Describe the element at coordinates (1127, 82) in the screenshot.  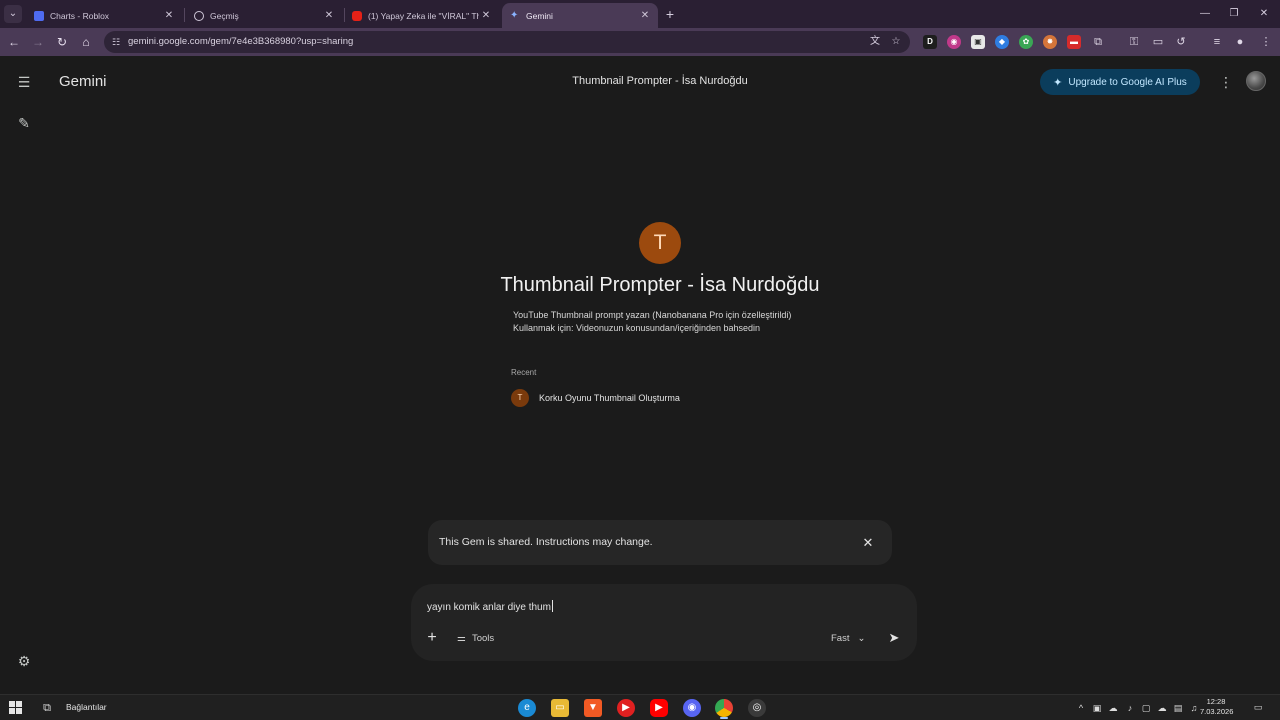
I see `upgrade-label: Upgrade to Google AI Plus` at that location.